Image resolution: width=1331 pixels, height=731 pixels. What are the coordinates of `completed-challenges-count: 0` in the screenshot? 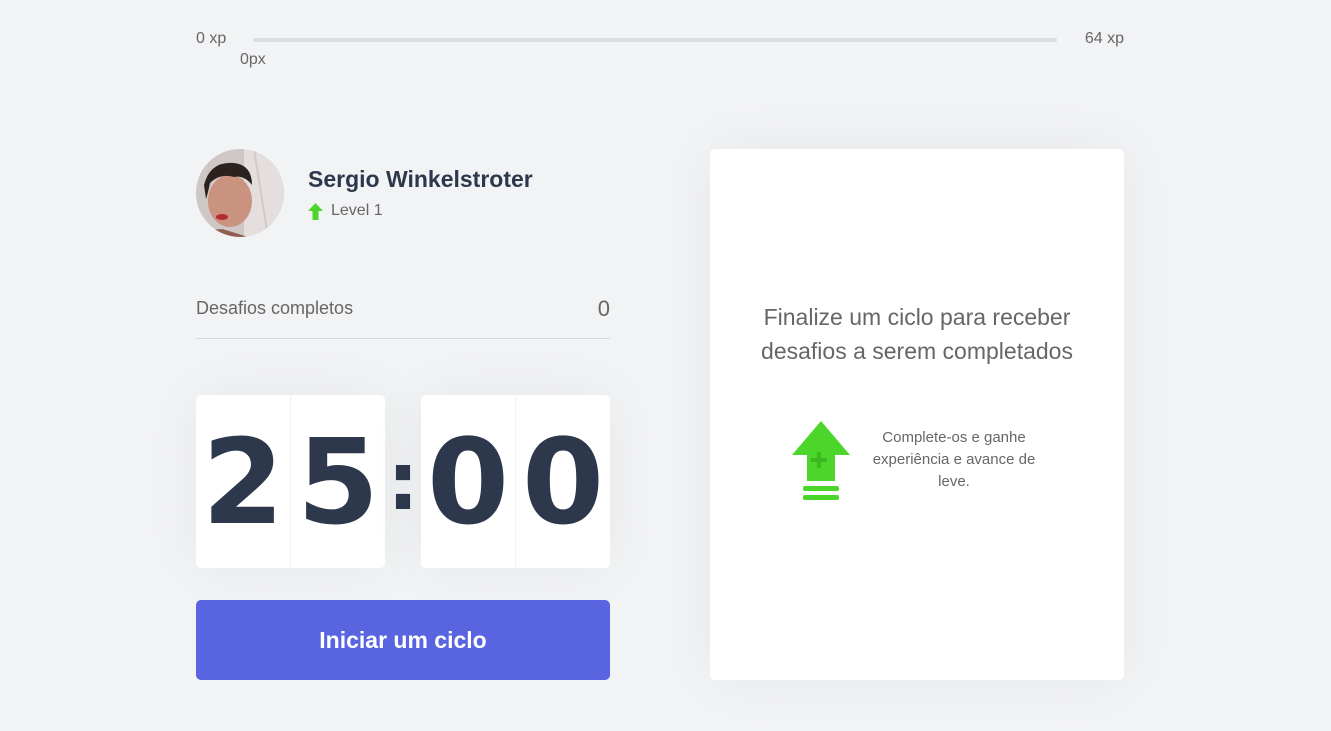 It's located at (603, 308).